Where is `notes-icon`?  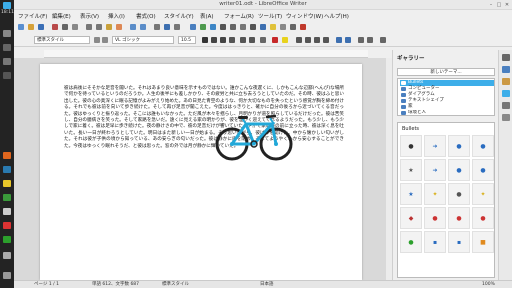 notes-icon is located at coordinates (7, 183).